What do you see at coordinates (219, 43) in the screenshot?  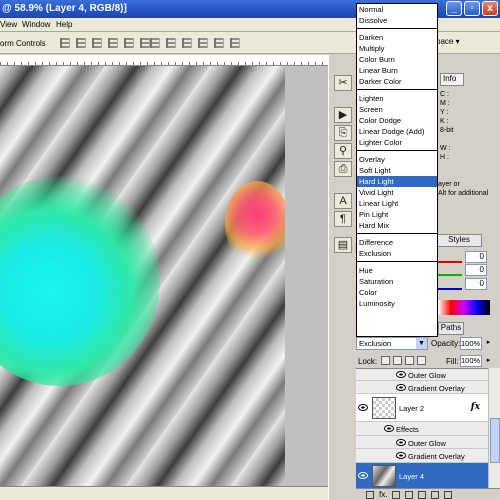 I see `distribute-center-icon` at bounding box center [219, 43].